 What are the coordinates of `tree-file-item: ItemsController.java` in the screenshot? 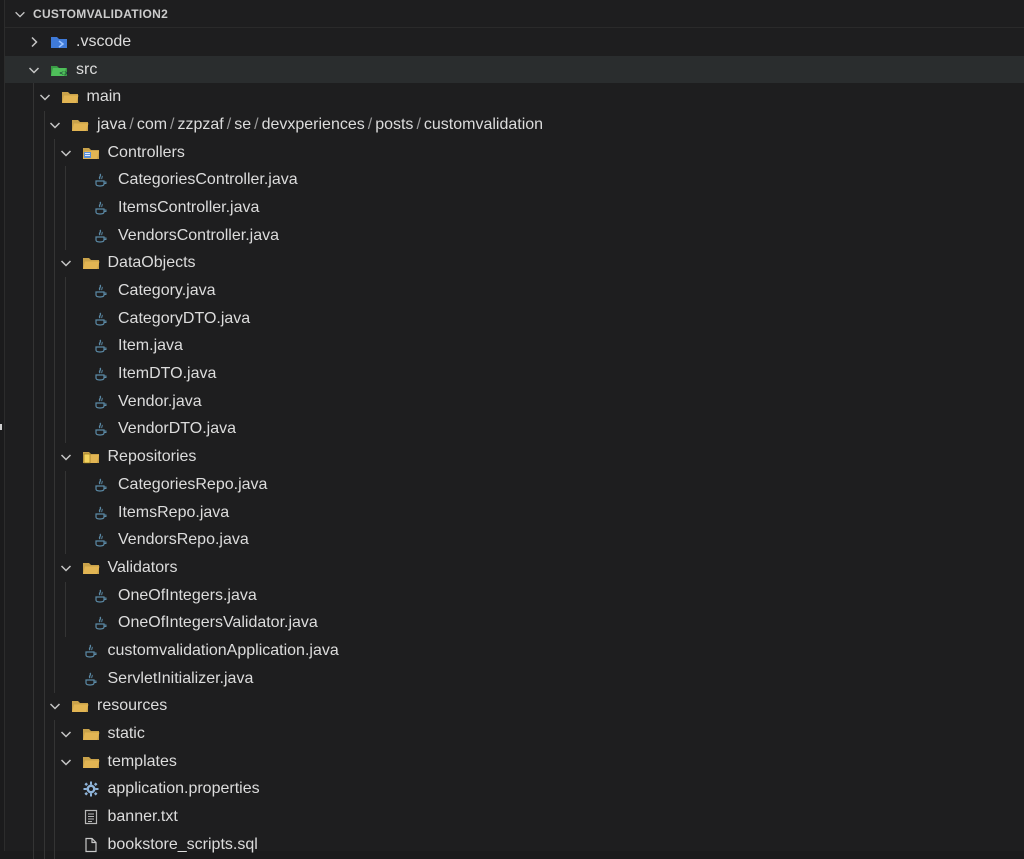 It's located at (514, 208).